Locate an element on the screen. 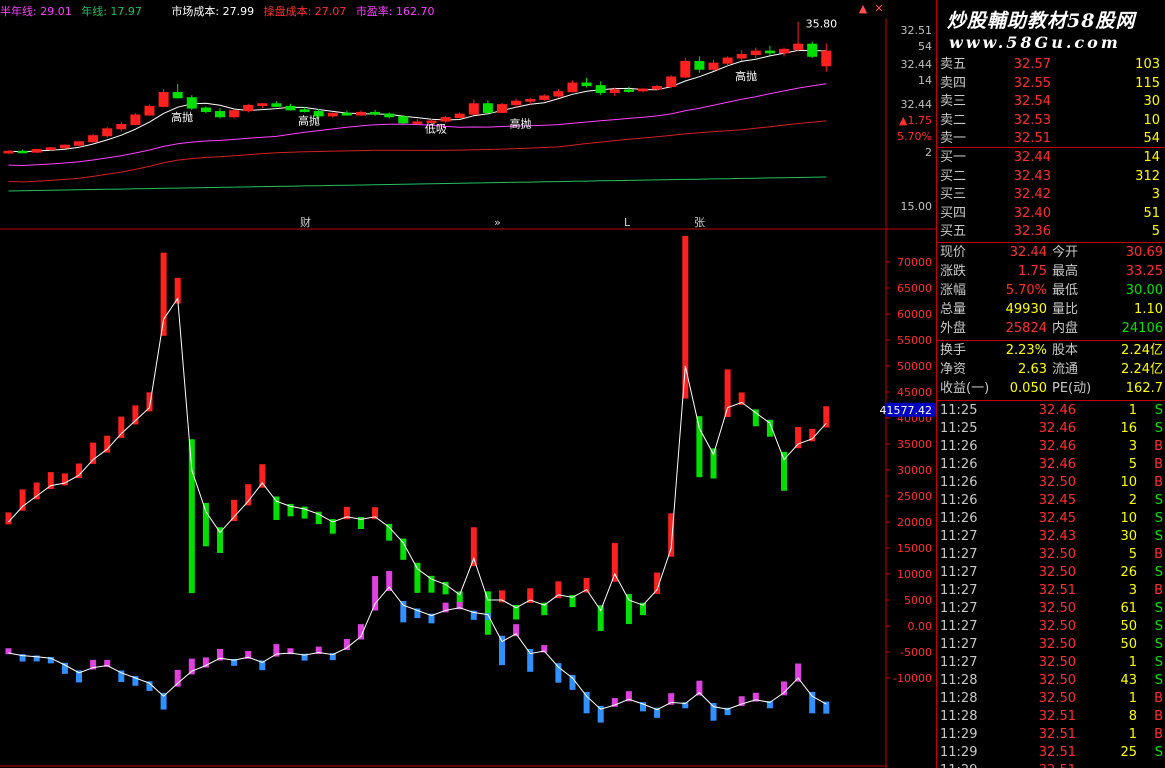 Image resolution: width=1165 pixels, height=768 pixels. tick-row: 11:29 32.51 25 S is located at coordinates (1051, 753).